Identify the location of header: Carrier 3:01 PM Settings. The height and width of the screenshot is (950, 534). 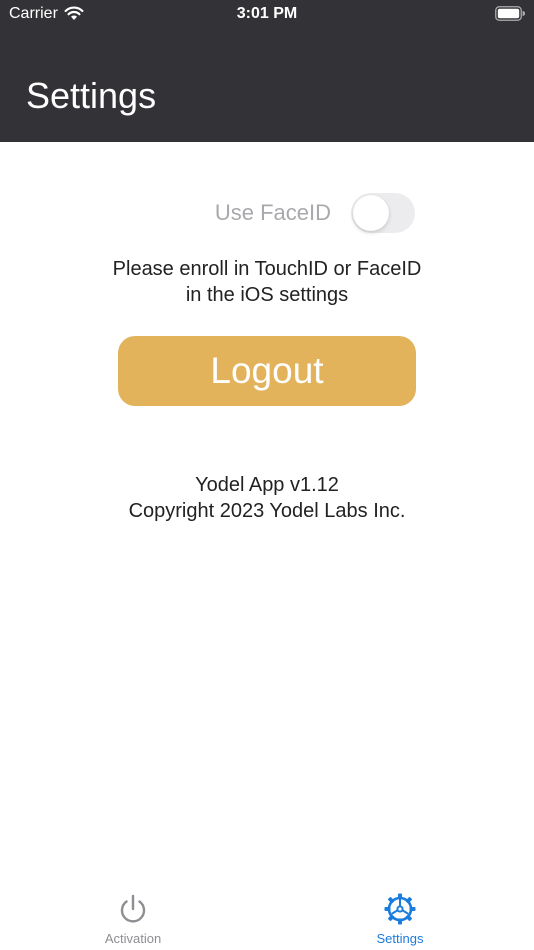
(267, 71).